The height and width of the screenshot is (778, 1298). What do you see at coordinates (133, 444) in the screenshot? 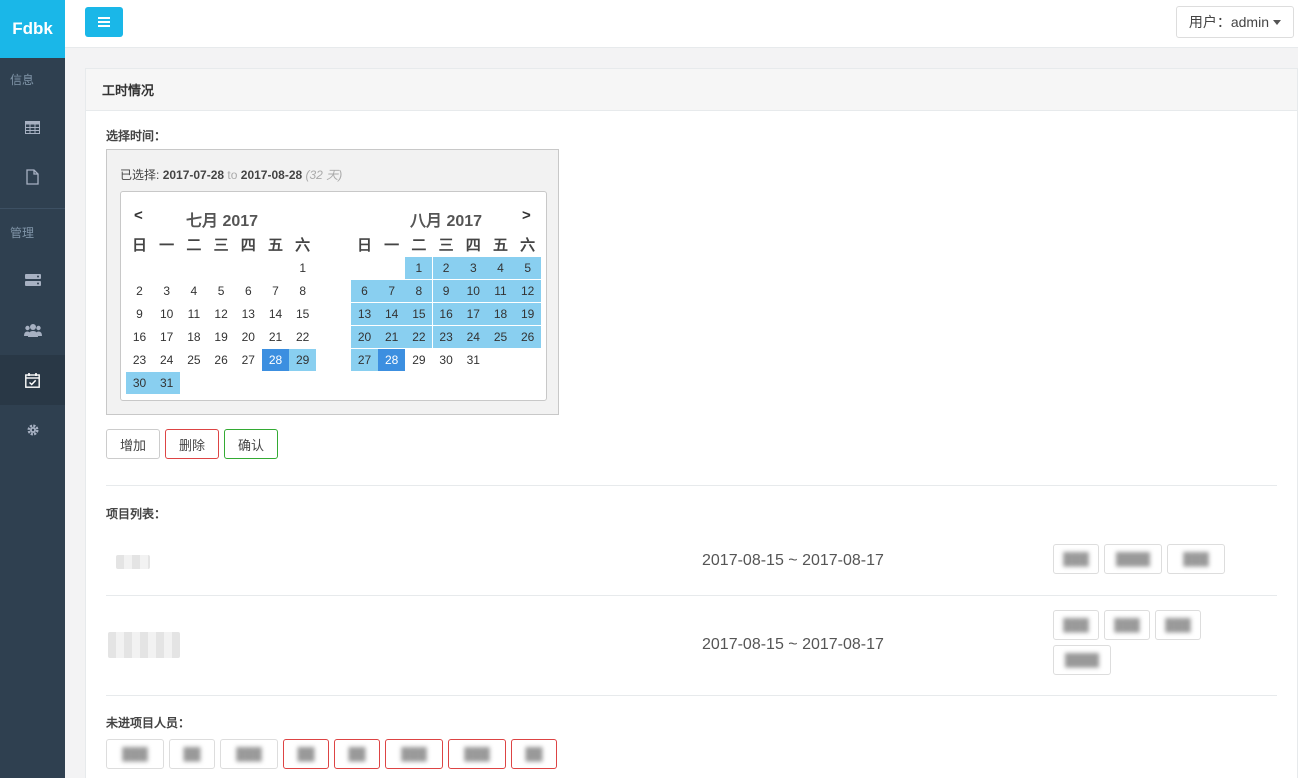
I see `add-button: 增加` at bounding box center [133, 444].